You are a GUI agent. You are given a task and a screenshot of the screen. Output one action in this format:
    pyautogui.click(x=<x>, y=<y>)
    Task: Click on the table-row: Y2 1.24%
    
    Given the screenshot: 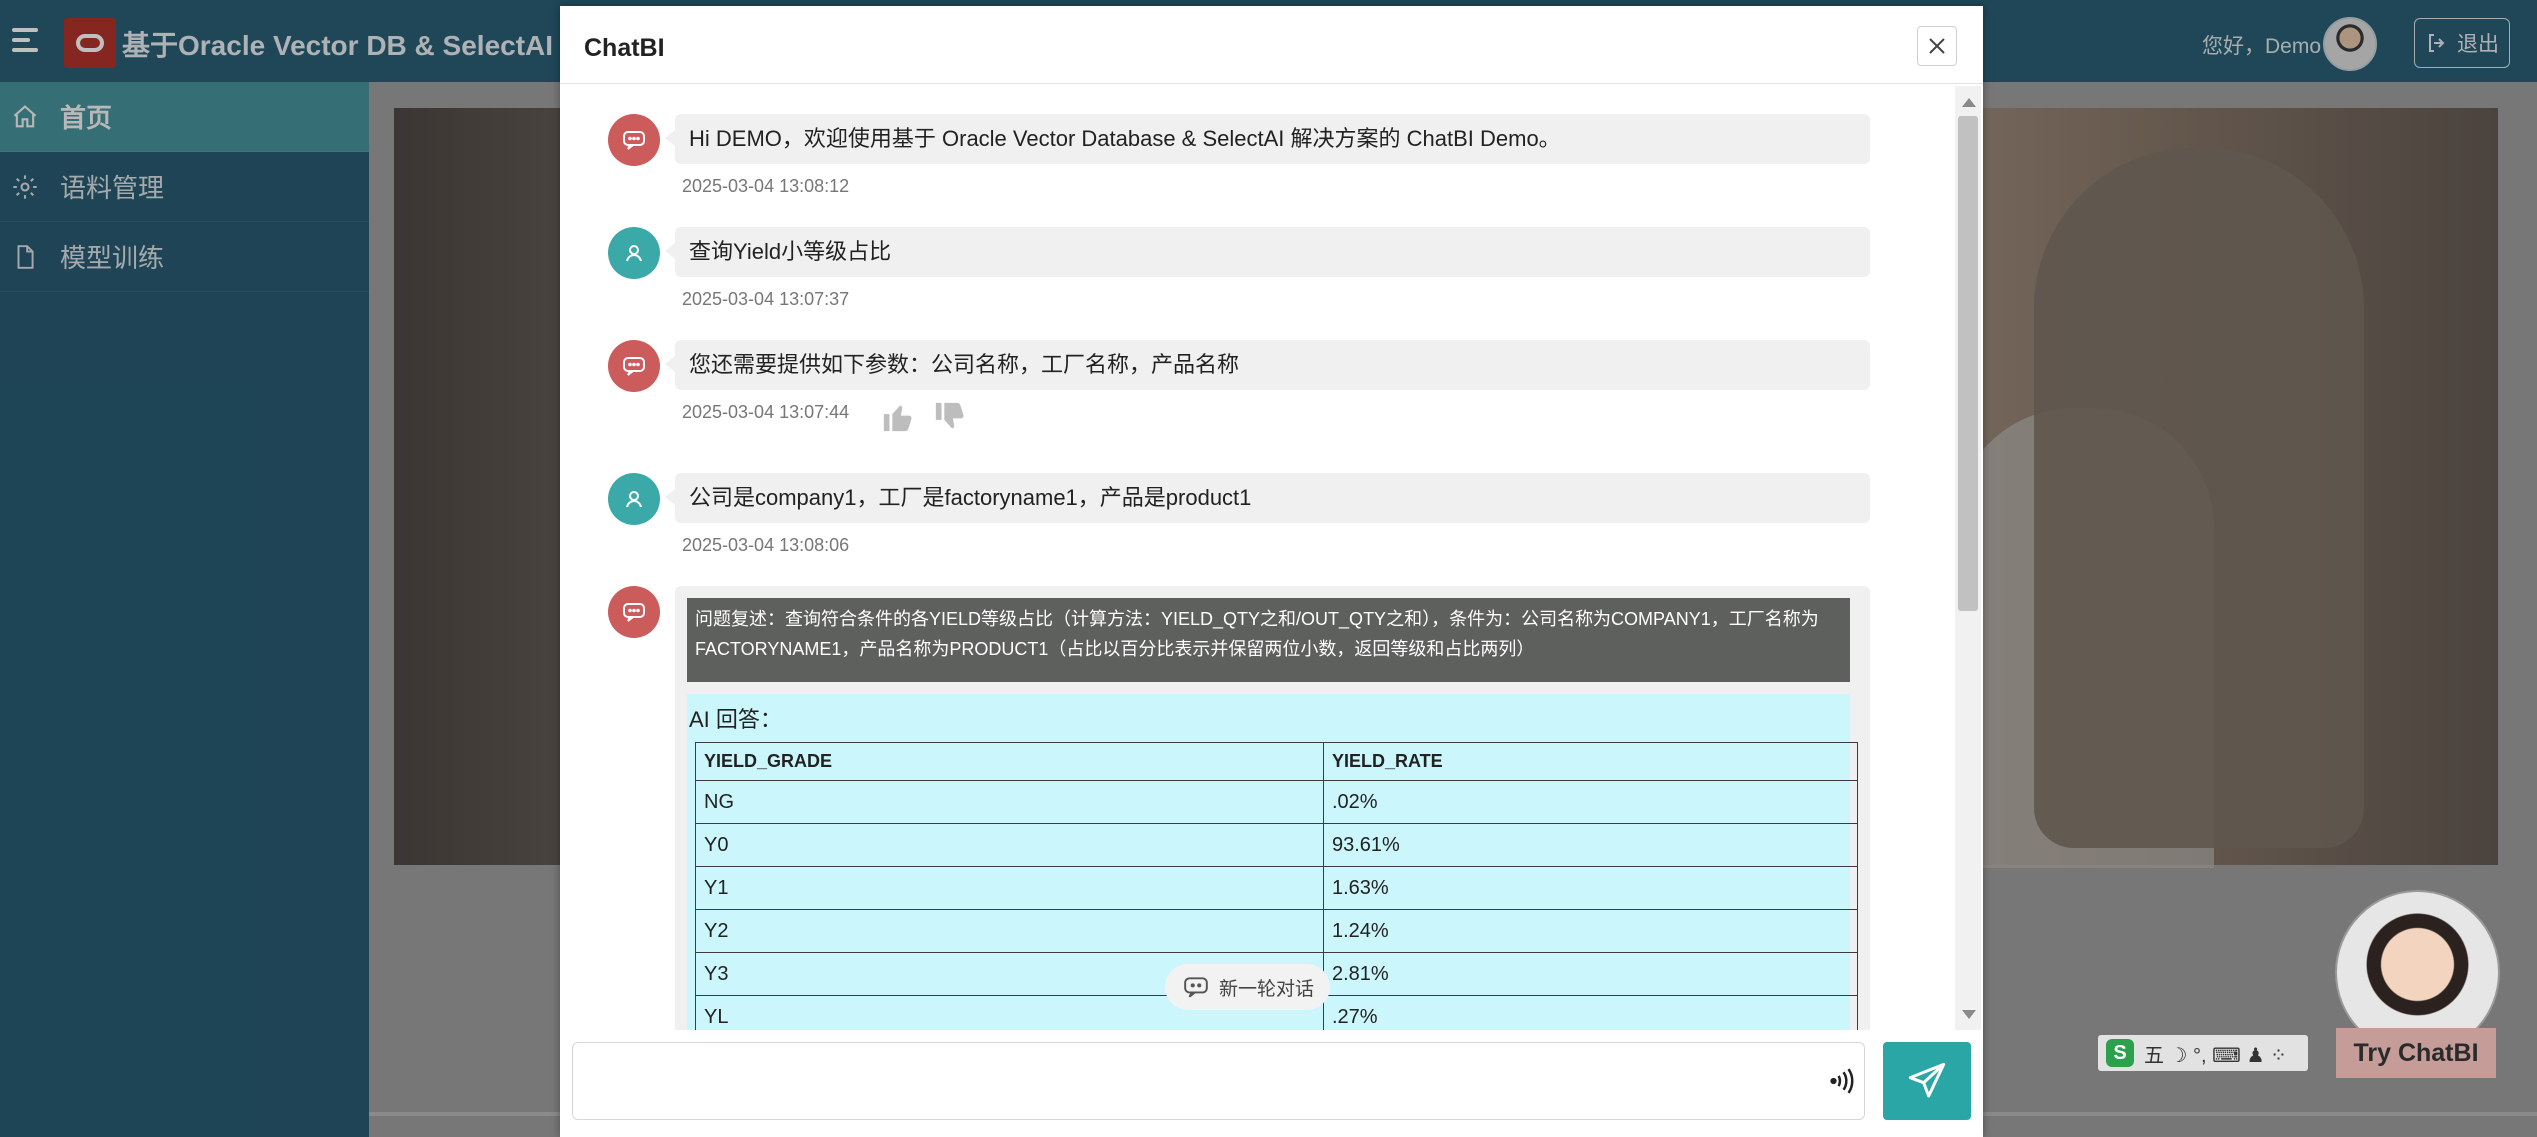 What is the action you would take?
    pyautogui.click(x=1276, y=931)
    